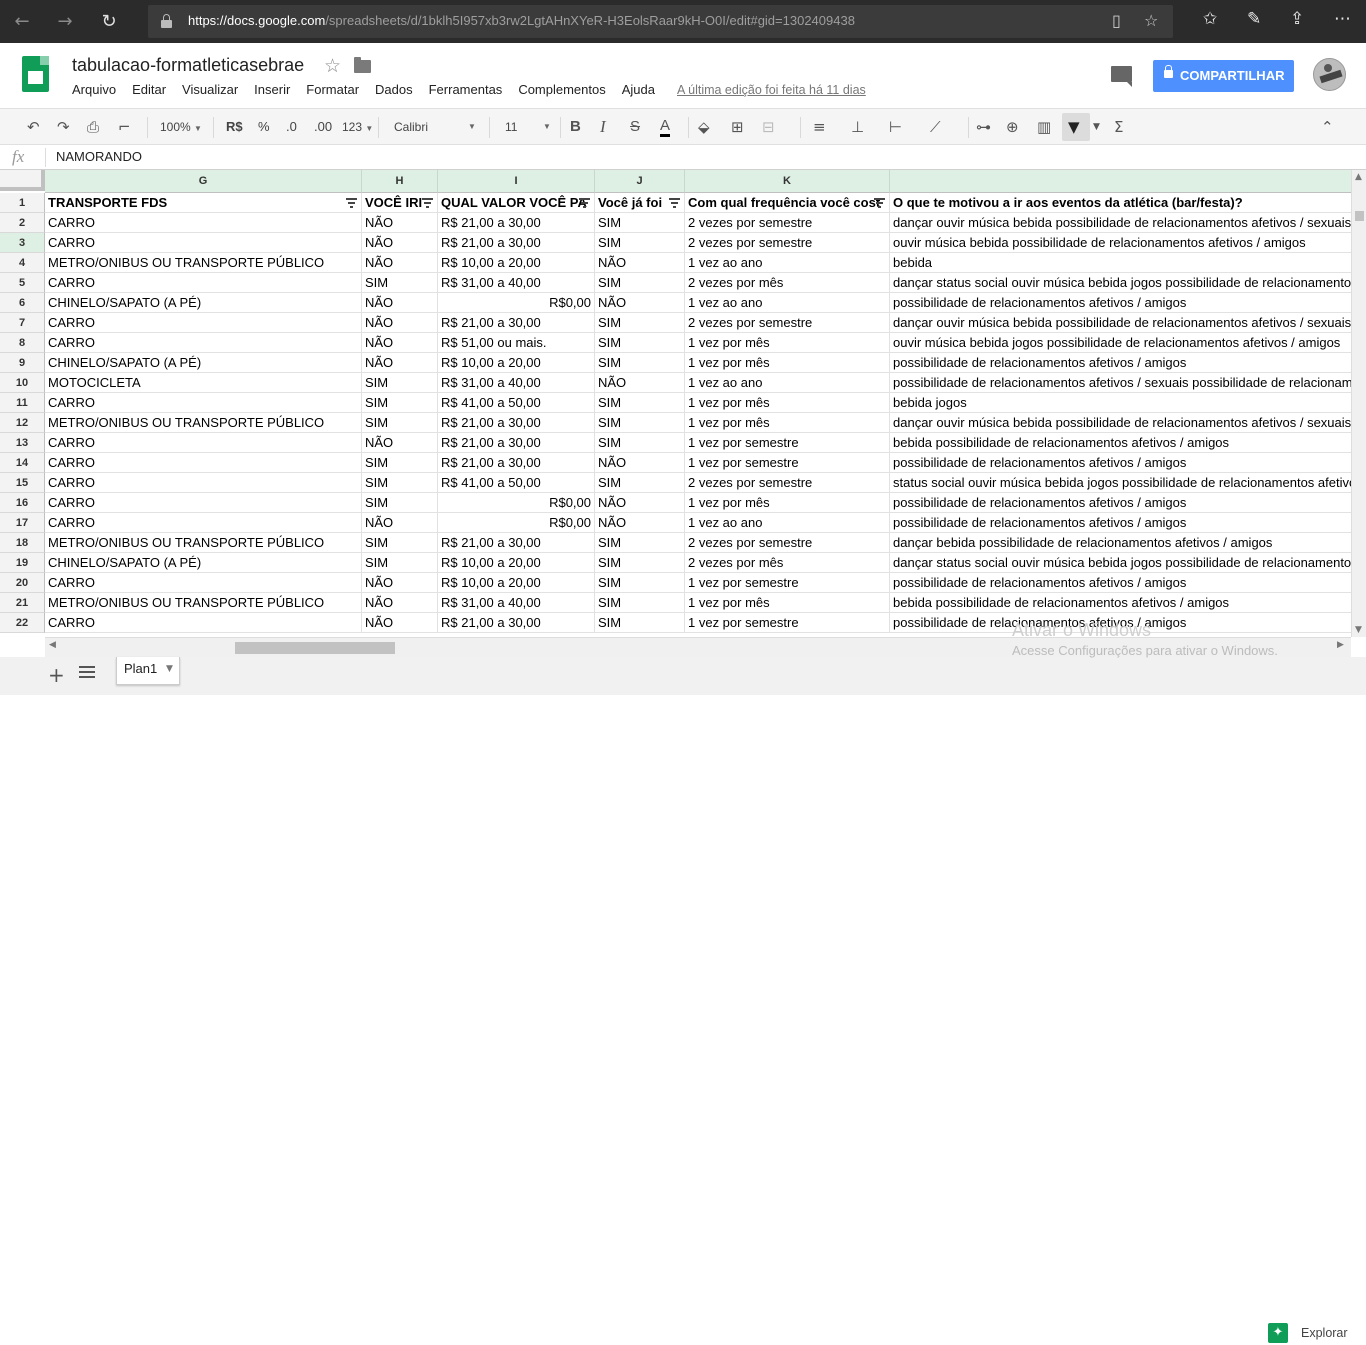 The height and width of the screenshot is (1345, 1366). Describe the element at coordinates (203, 383) in the screenshot. I see `table-cell: MOTOCICLETA` at that location.